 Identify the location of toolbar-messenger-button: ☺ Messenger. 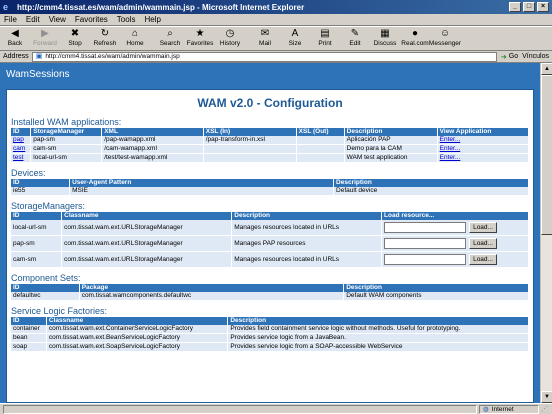
(445, 38).